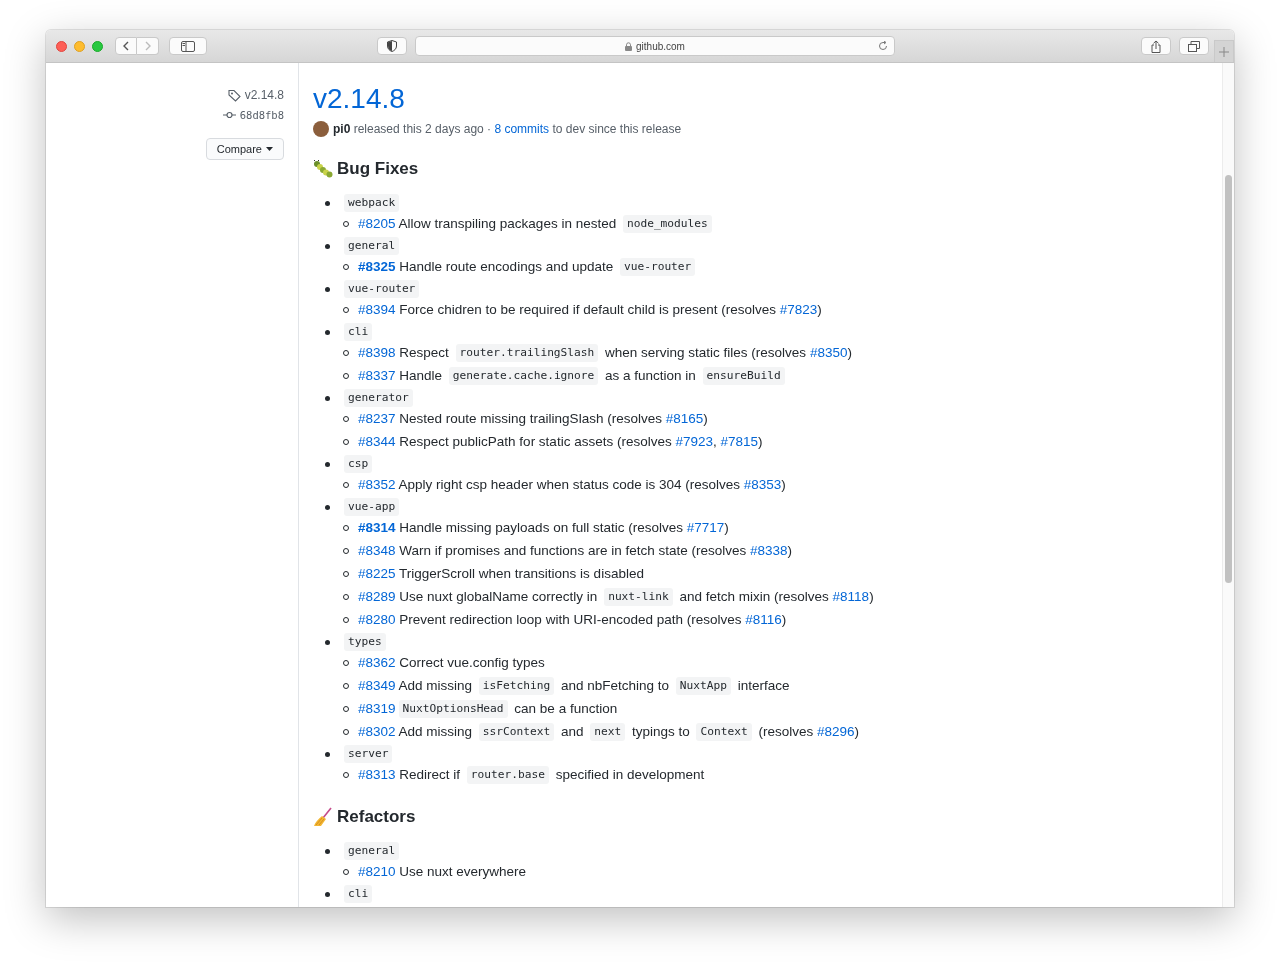 Image resolution: width=1280 pixels, height=968 pixels. Describe the element at coordinates (638, 597) in the screenshot. I see `inline-code: nuxt-link` at that location.